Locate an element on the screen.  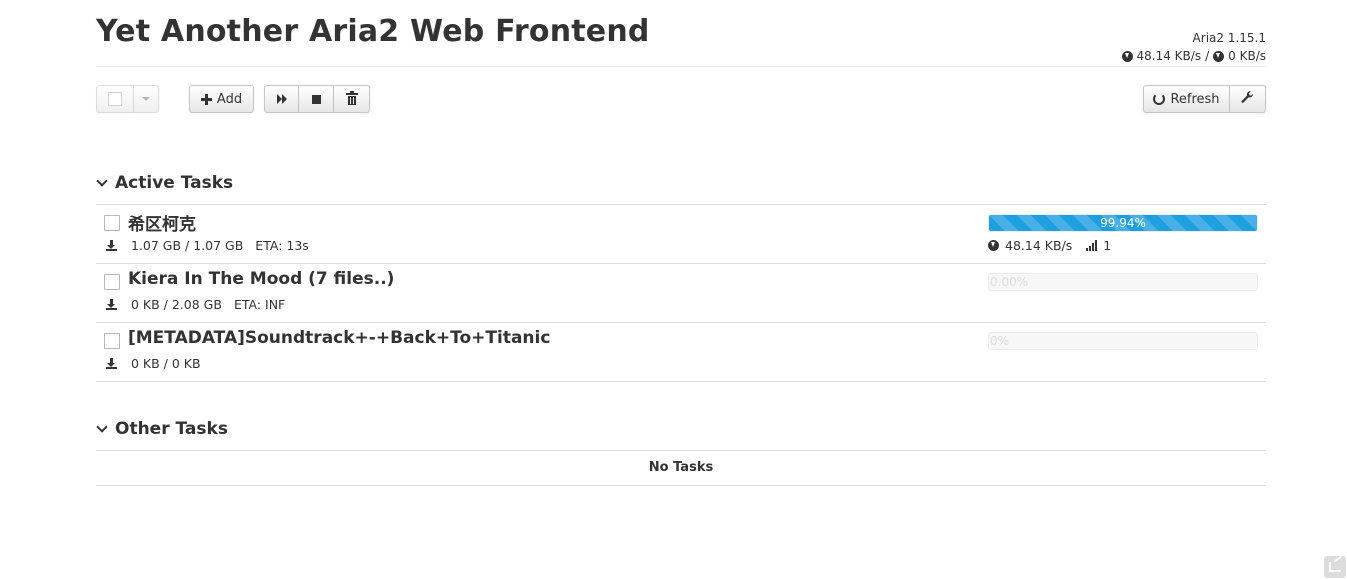
global-status: Aria2 1.15.1 48.14 KB/s / 0 KB/s is located at coordinates (1193, 47).